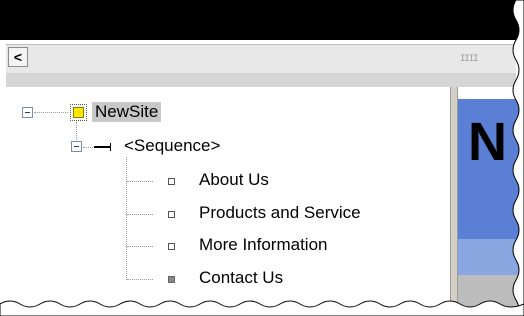  Describe the element at coordinates (78, 112) in the screenshot. I see `site-icon` at that location.